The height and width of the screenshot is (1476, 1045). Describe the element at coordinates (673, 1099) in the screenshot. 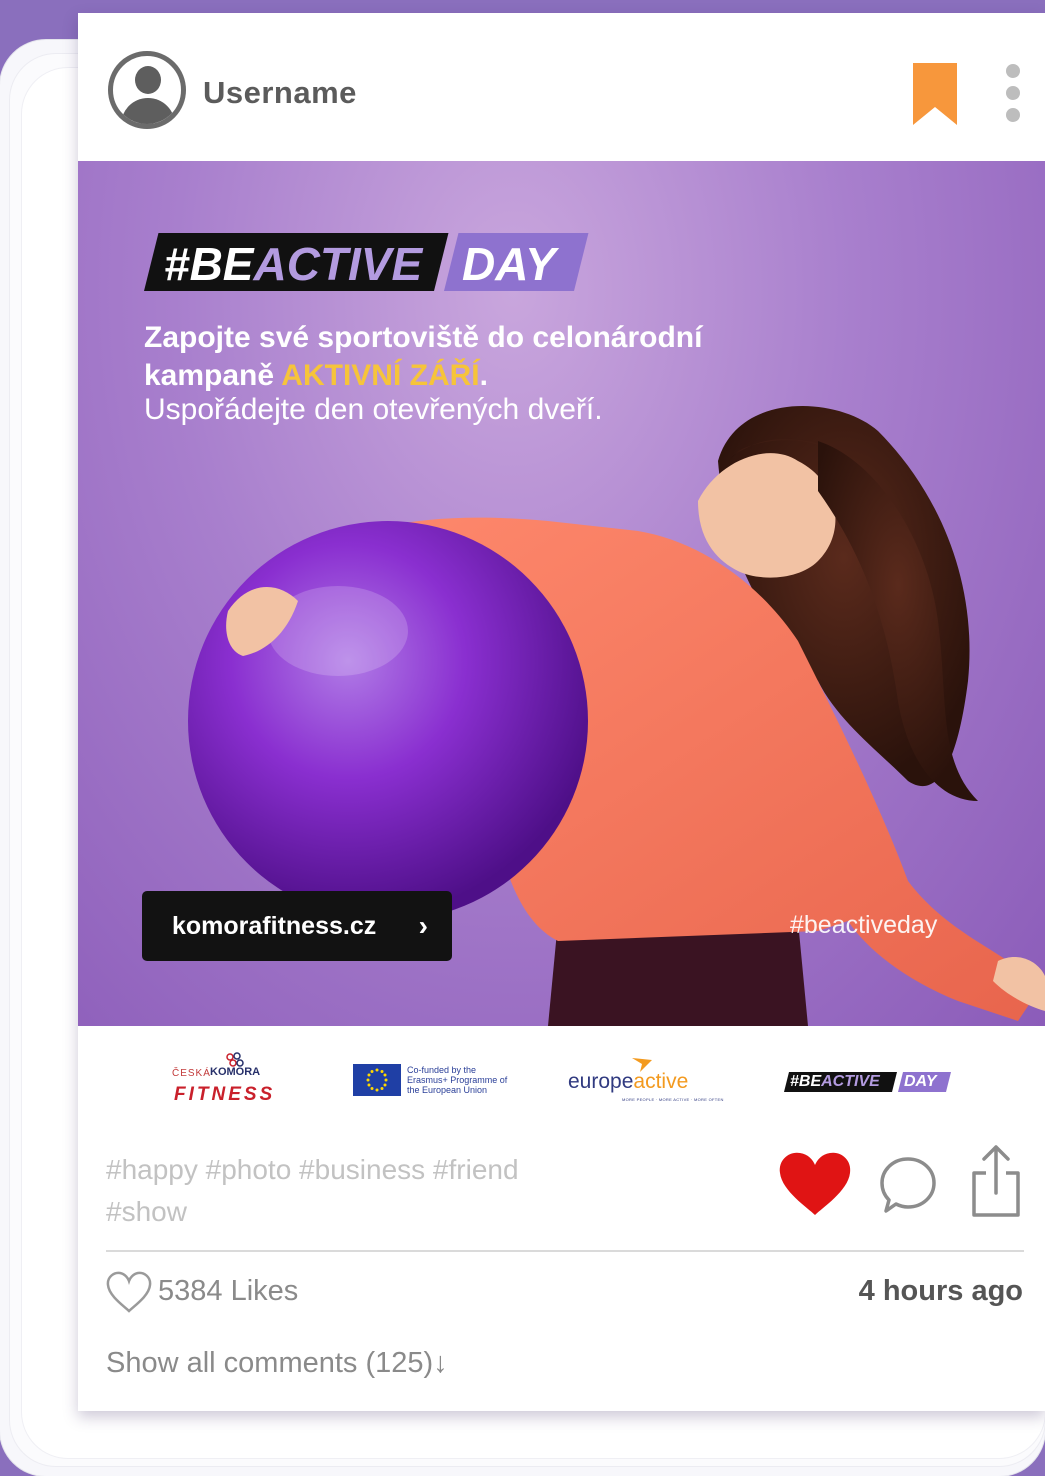

I see `europeactive-tagline: MORE PEOPLE · MORE ACTIVE · MORE OFTEN` at that location.